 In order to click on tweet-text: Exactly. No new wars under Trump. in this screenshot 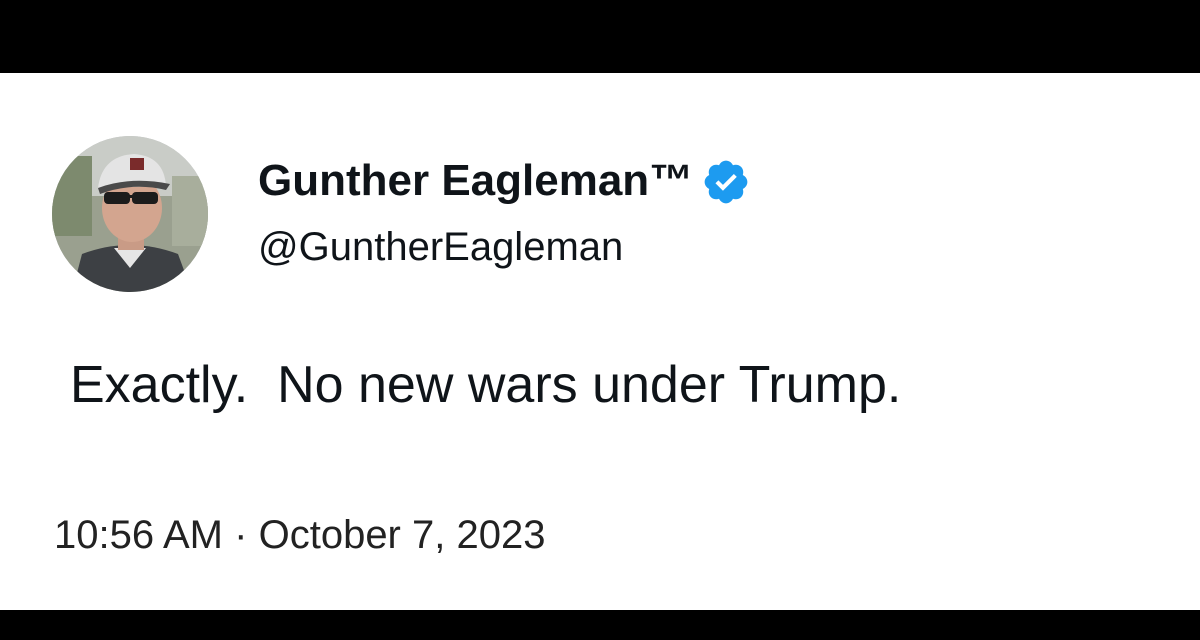, I will do `click(486, 385)`.